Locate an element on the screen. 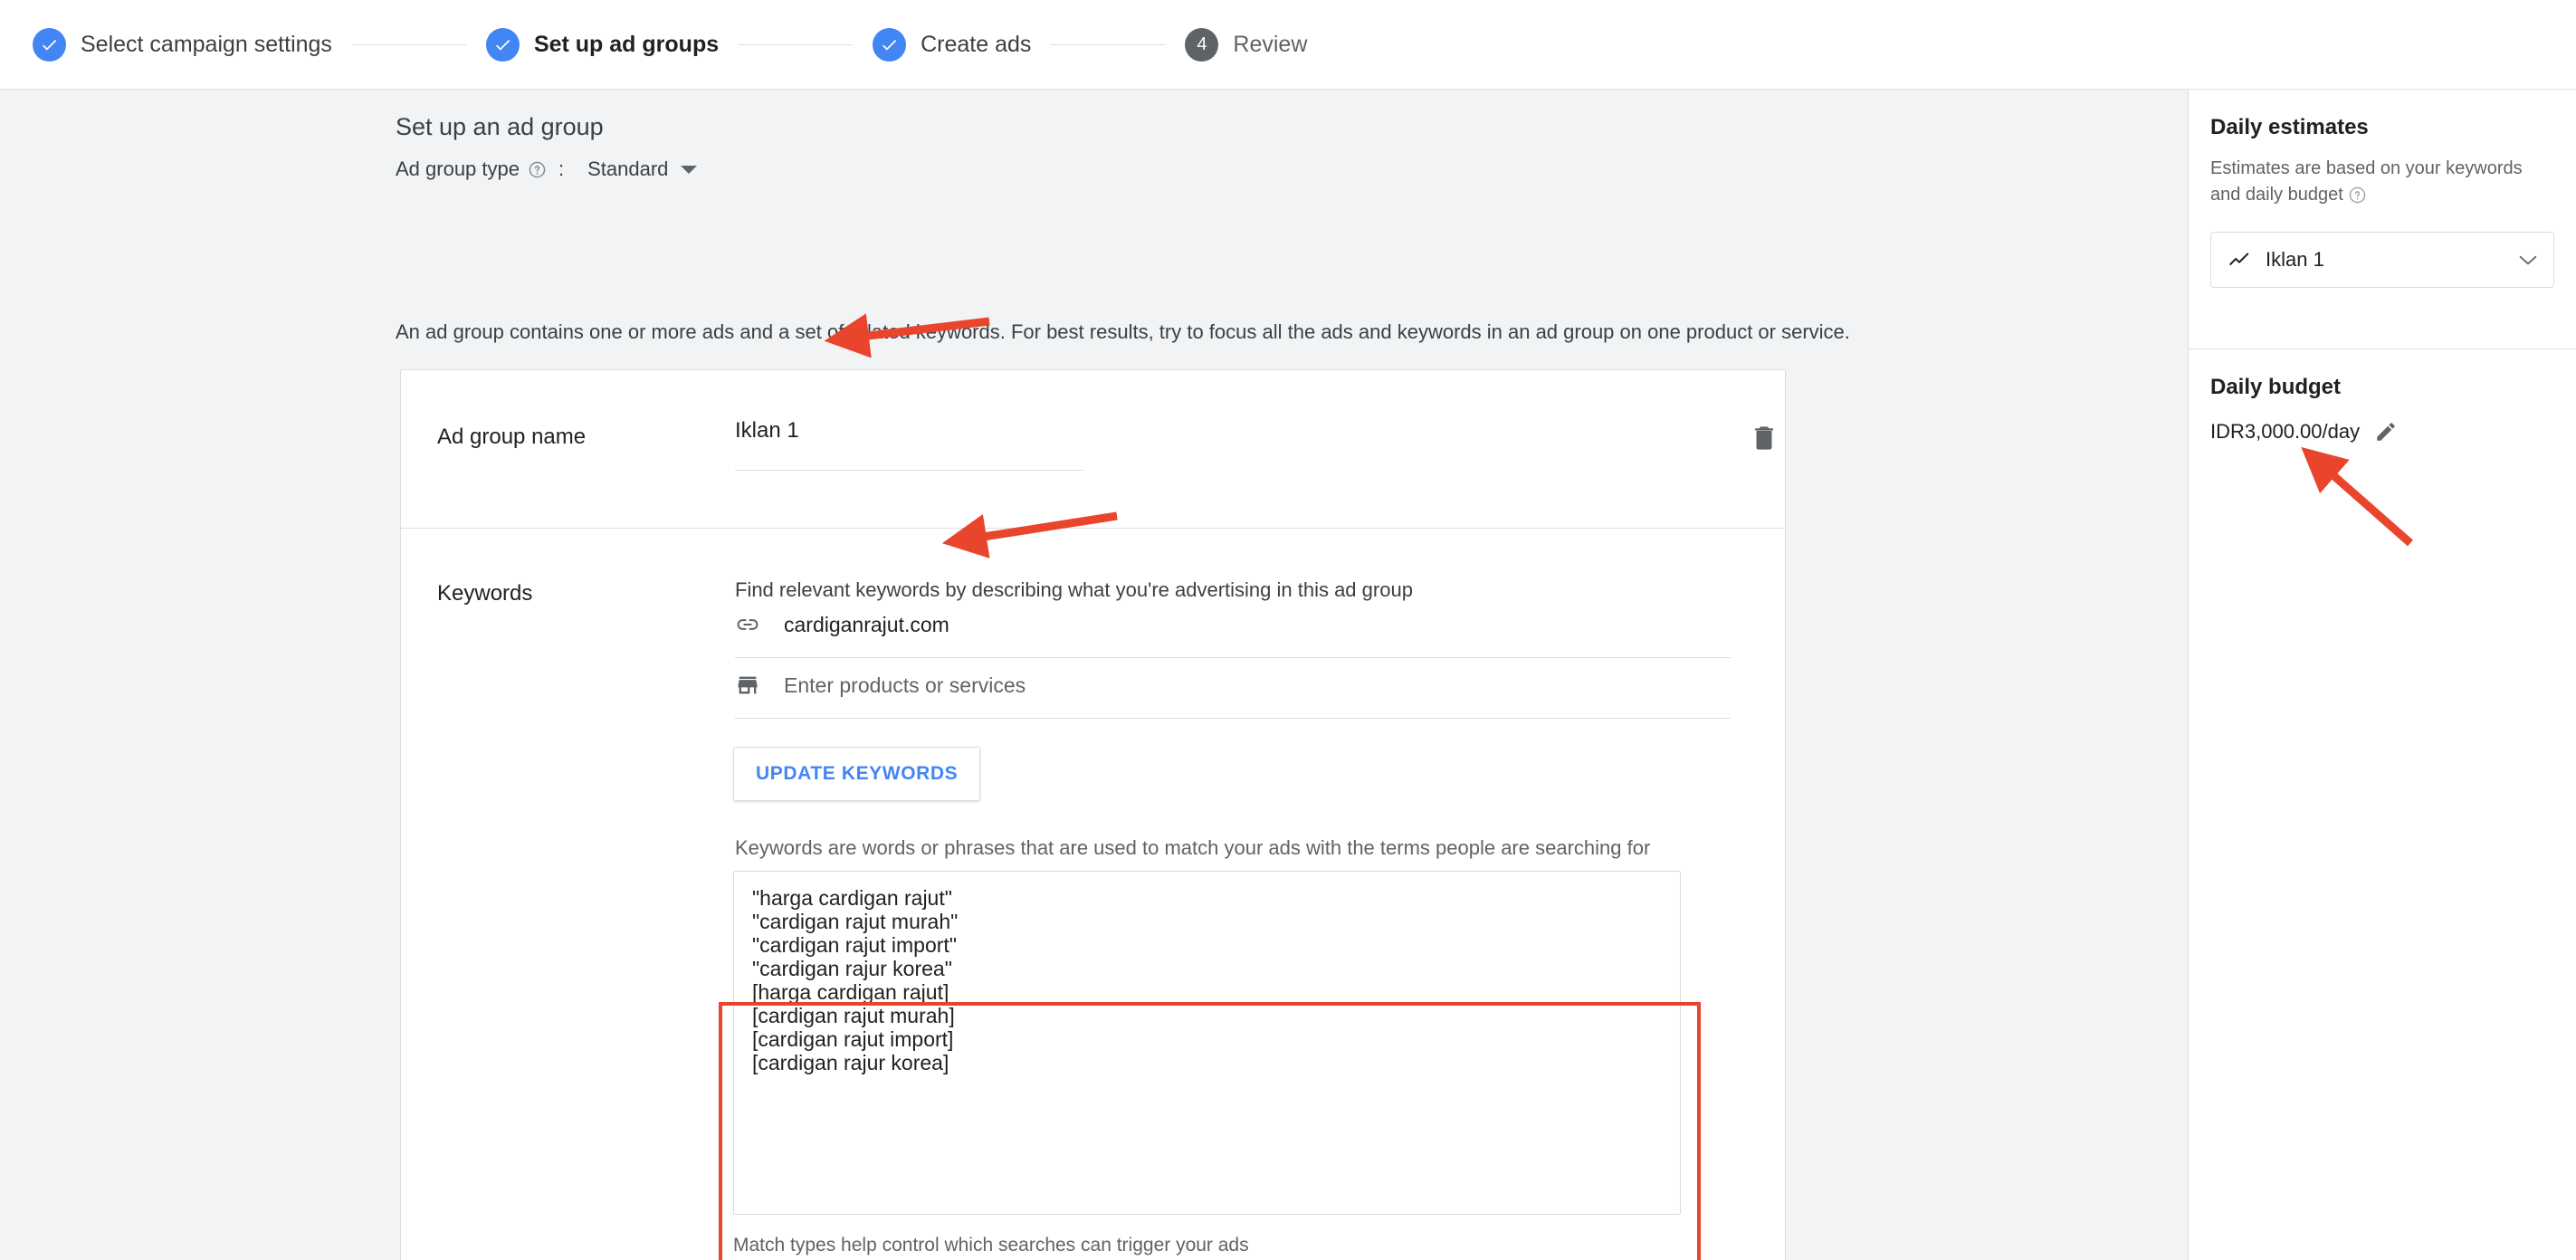 This screenshot has width=2576, height=1260. step-label: Select campaign settings is located at coordinates (207, 44).